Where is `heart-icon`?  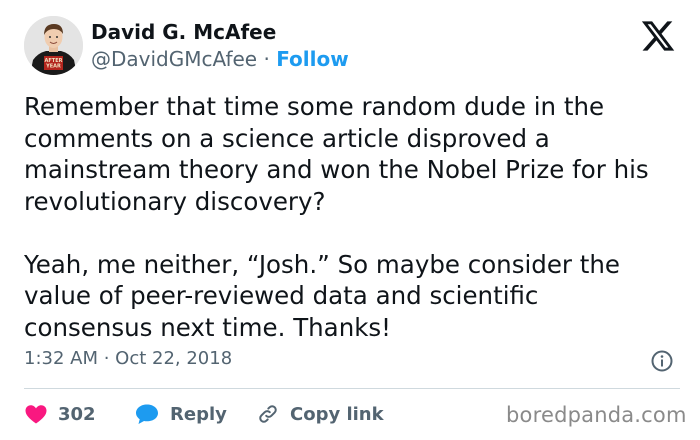 heart-icon is located at coordinates (36, 414).